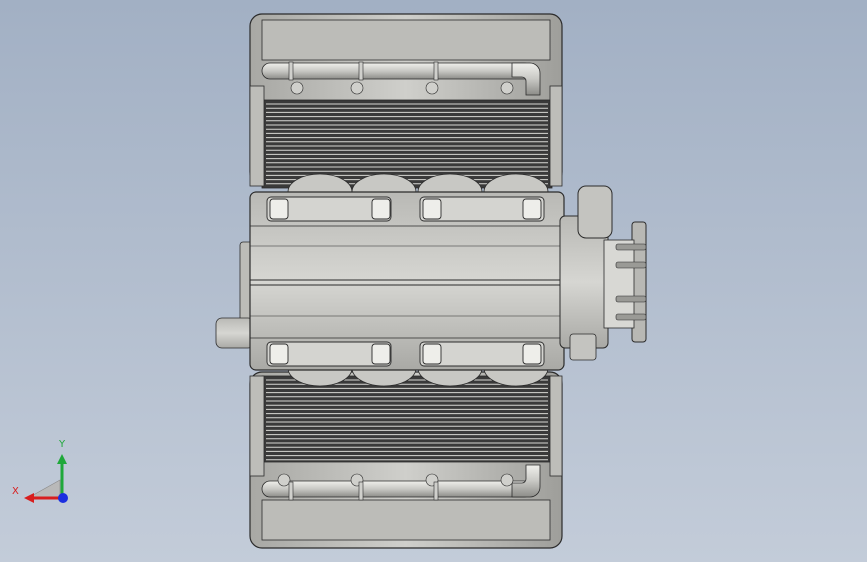 Image resolution: width=867 pixels, height=562 pixels. What do you see at coordinates (406, 458) in the screenshot?
I see `lower-cylinder-bank` at bounding box center [406, 458].